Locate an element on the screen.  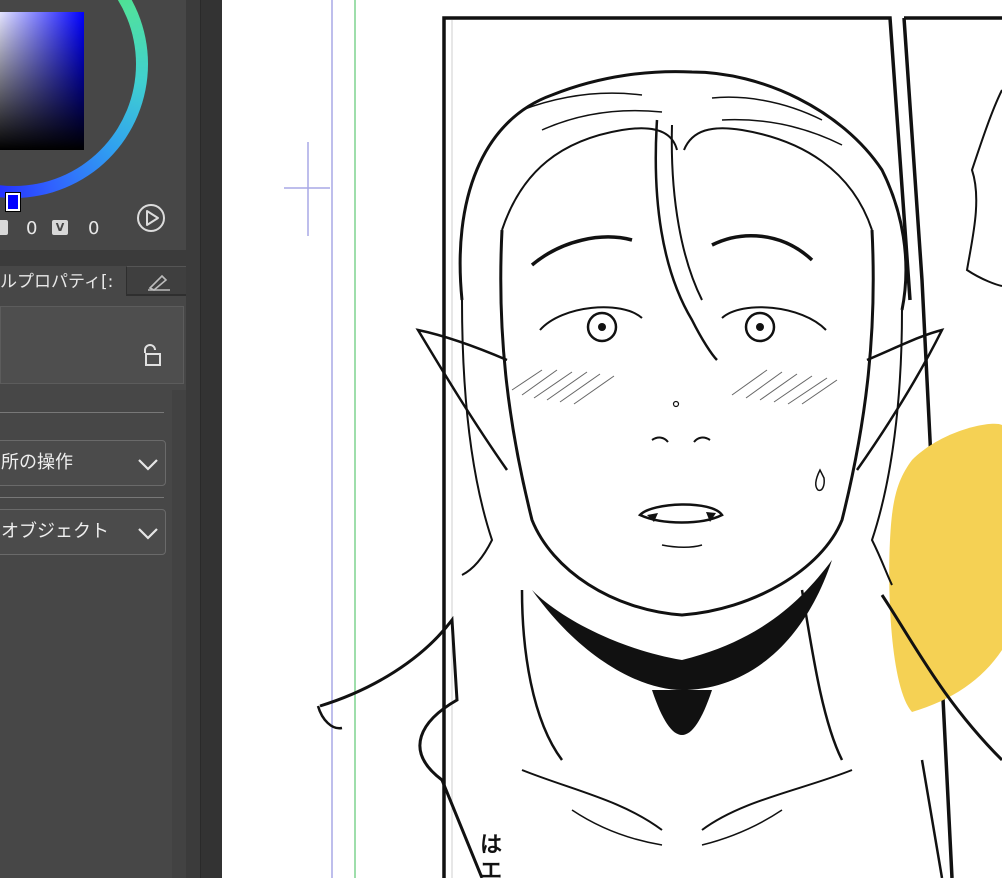
saturation-value-square is located at coordinates (42, 81).